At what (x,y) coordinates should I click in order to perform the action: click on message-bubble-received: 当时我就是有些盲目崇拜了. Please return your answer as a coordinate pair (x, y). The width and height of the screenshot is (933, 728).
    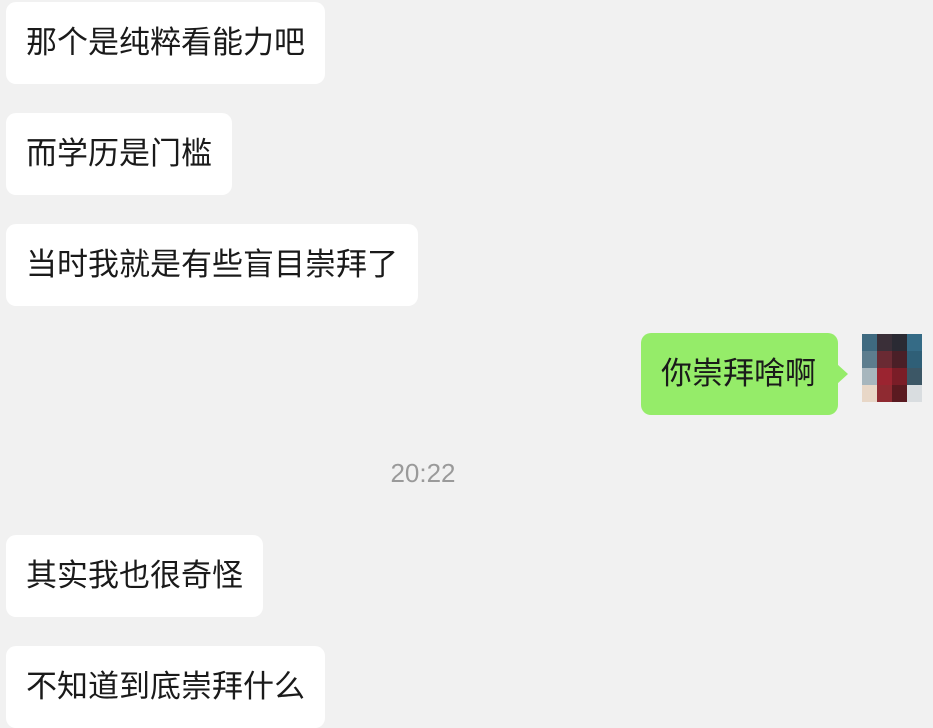
    Looking at the image, I should click on (212, 265).